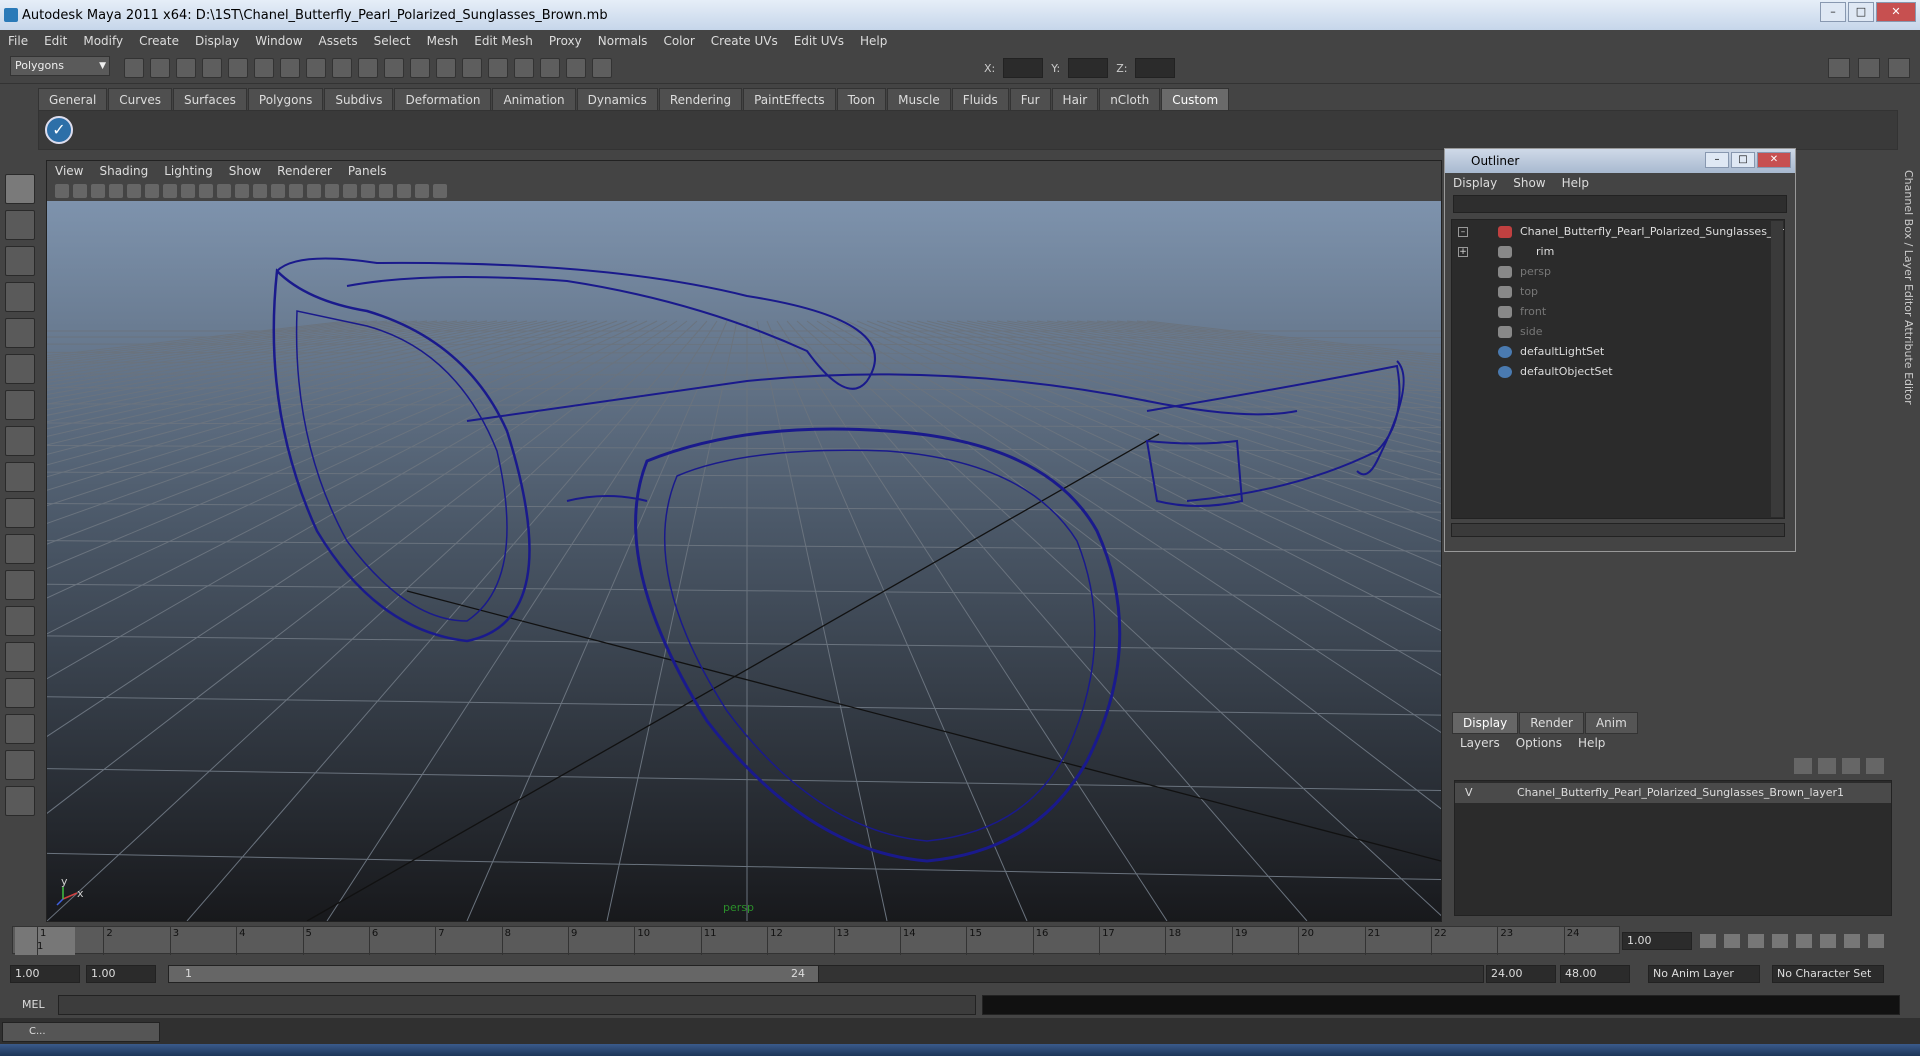  I want to click on end-time-field: 48.00, so click(1595, 974).